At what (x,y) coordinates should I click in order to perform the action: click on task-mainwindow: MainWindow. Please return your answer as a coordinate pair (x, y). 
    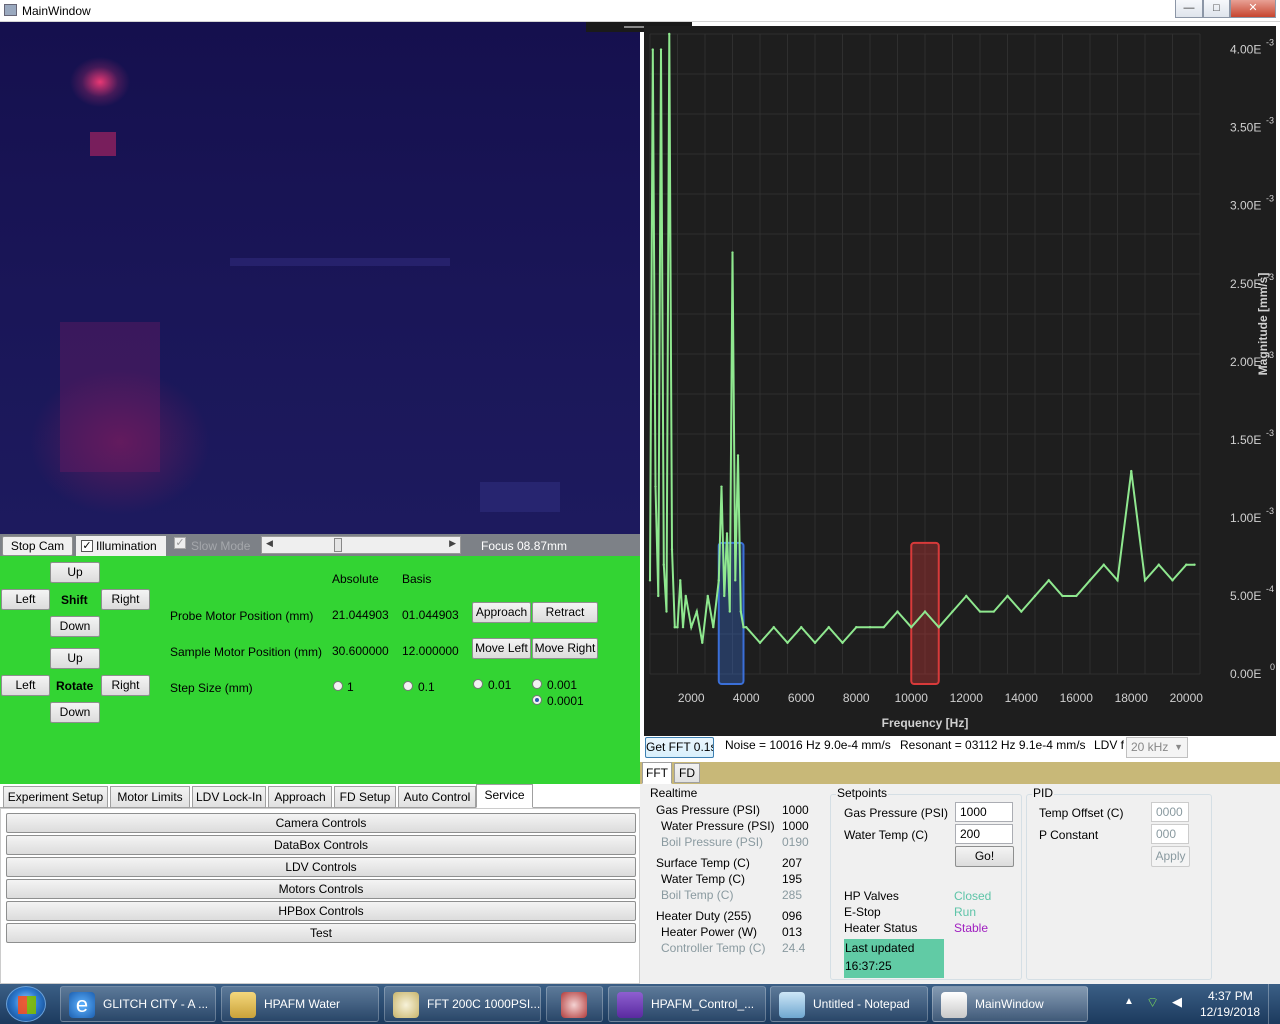
    Looking at the image, I should click on (1010, 1004).